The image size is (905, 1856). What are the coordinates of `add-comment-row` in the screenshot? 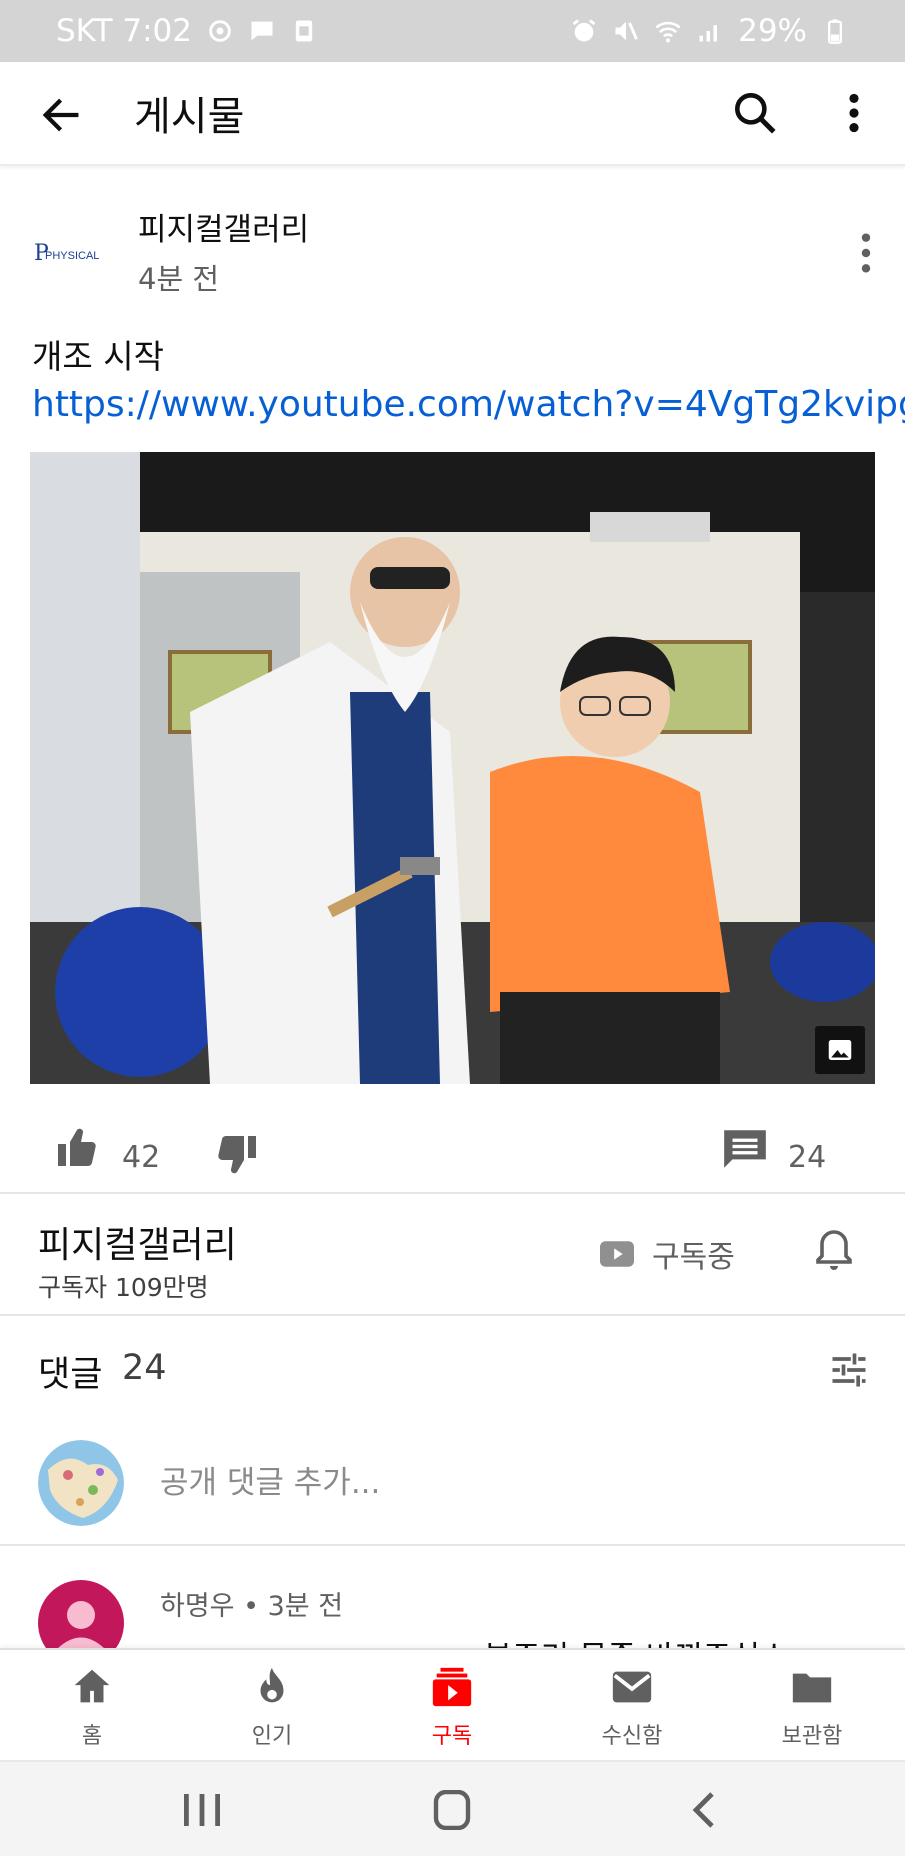 It's located at (452, 1484).